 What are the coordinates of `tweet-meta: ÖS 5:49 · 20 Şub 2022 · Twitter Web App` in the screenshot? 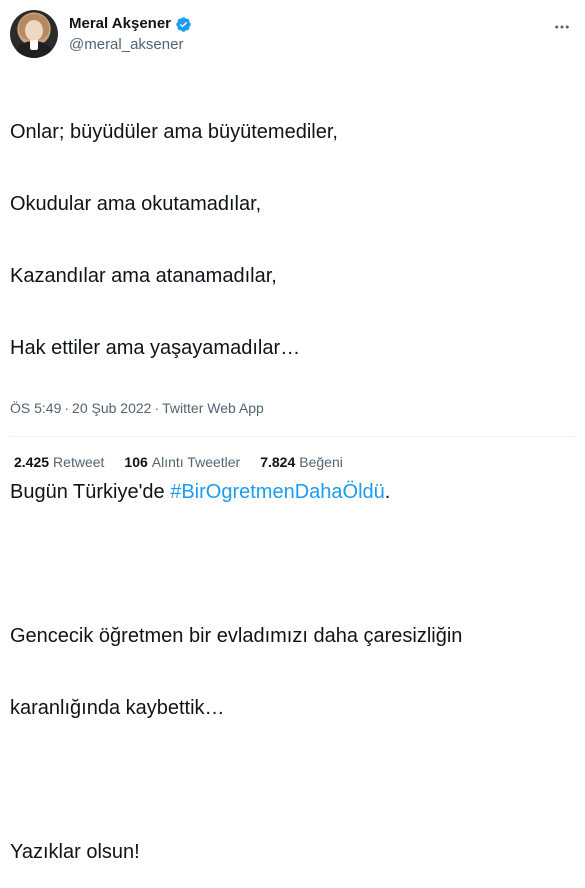 It's located at (137, 408).